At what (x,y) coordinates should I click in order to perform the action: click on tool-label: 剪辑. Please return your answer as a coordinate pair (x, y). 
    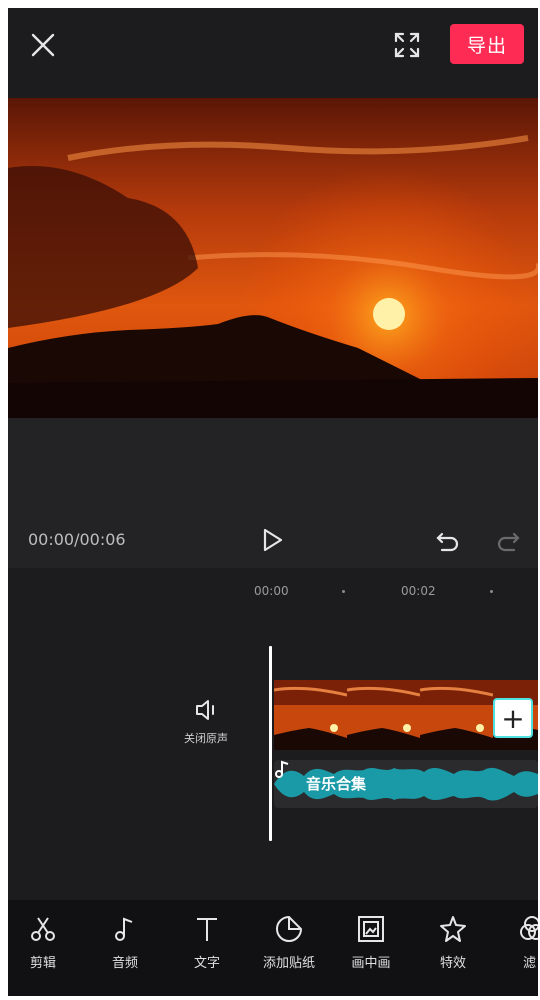
    Looking at the image, I should click on (42, 963).